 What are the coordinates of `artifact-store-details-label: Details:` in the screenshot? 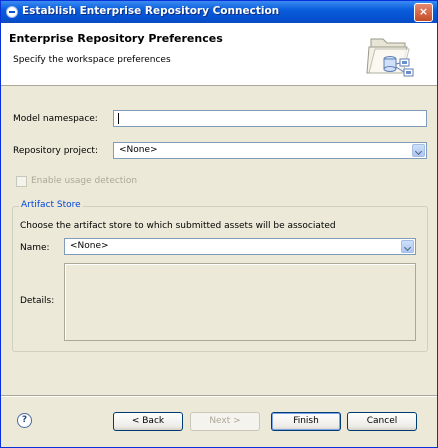 It's located at (37, 301).